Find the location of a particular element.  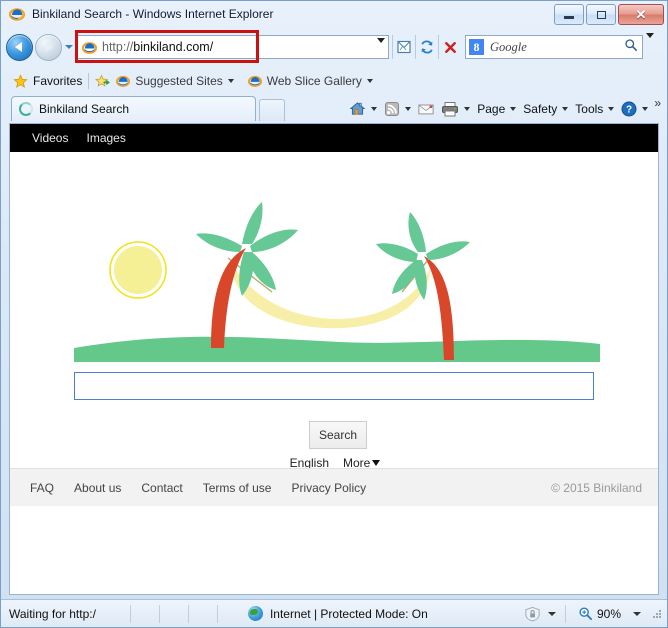

maximize-button is located at coordinates (601, 14).